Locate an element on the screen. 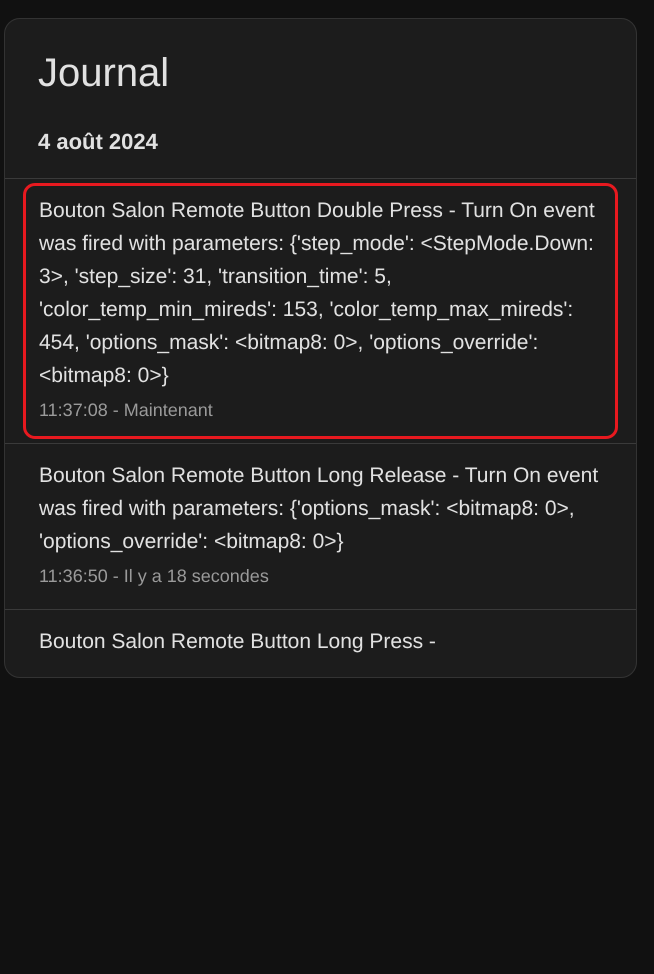 This screenshot has width=654, height=974. card-title: Journal is located at coordinates (104, 73).